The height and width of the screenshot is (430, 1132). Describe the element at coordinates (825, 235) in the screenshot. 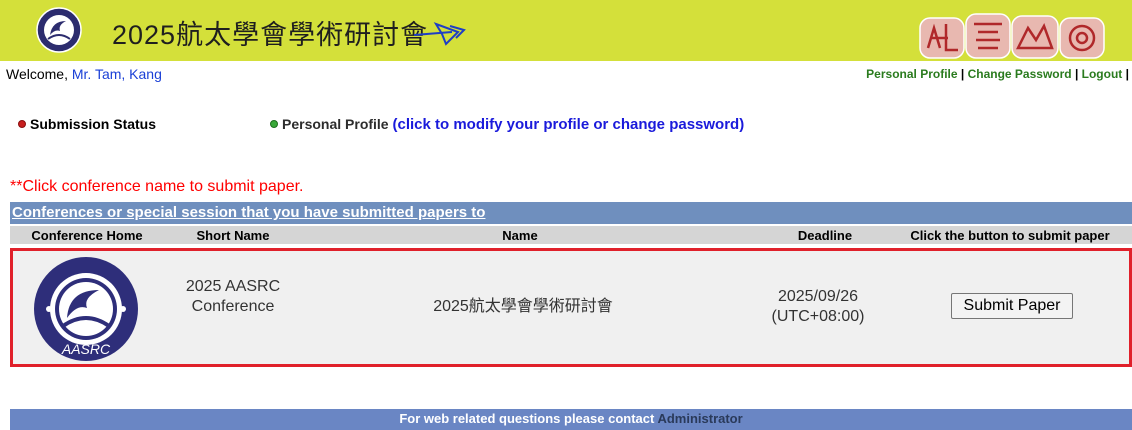

I see `column-deadline: Deadline` at that location.